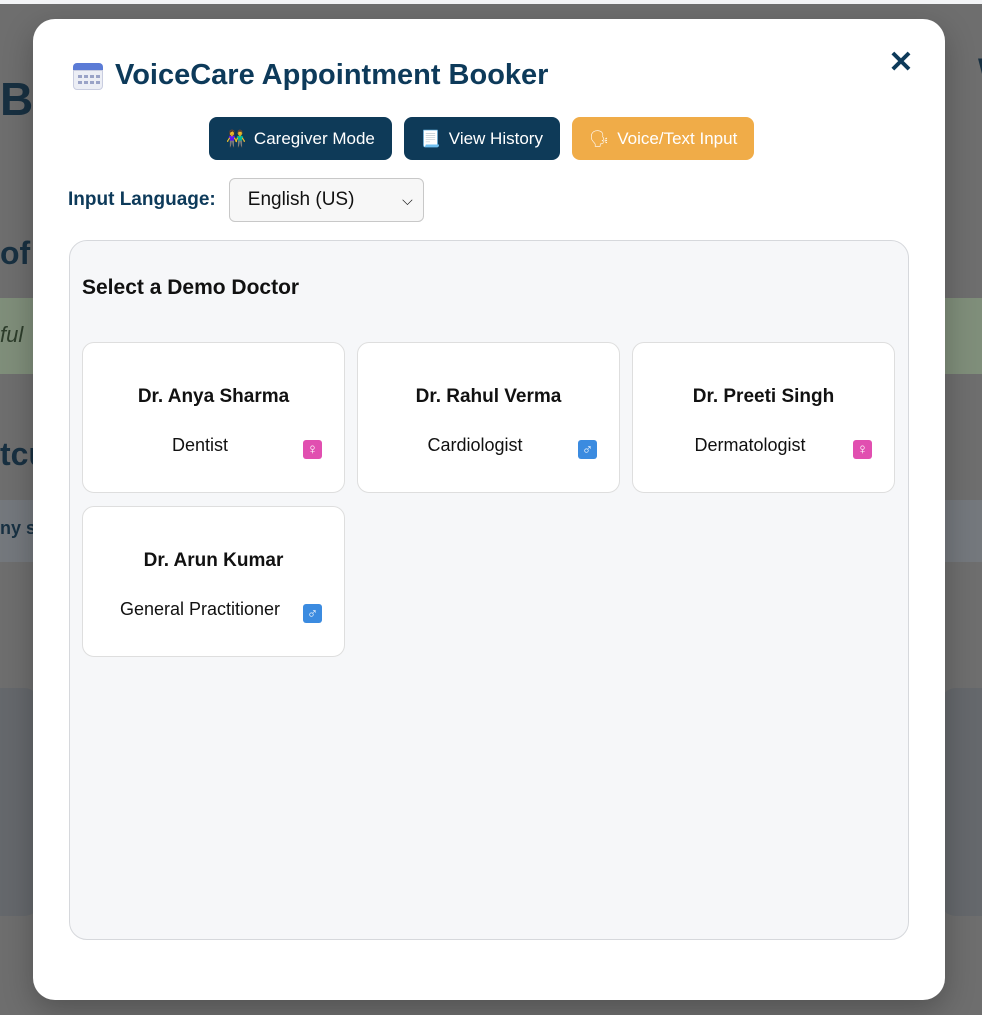 Image resolution: width=982 pixels, height=1015 pixels. I want to click on background-banner-text: ful, so click(12, 334).